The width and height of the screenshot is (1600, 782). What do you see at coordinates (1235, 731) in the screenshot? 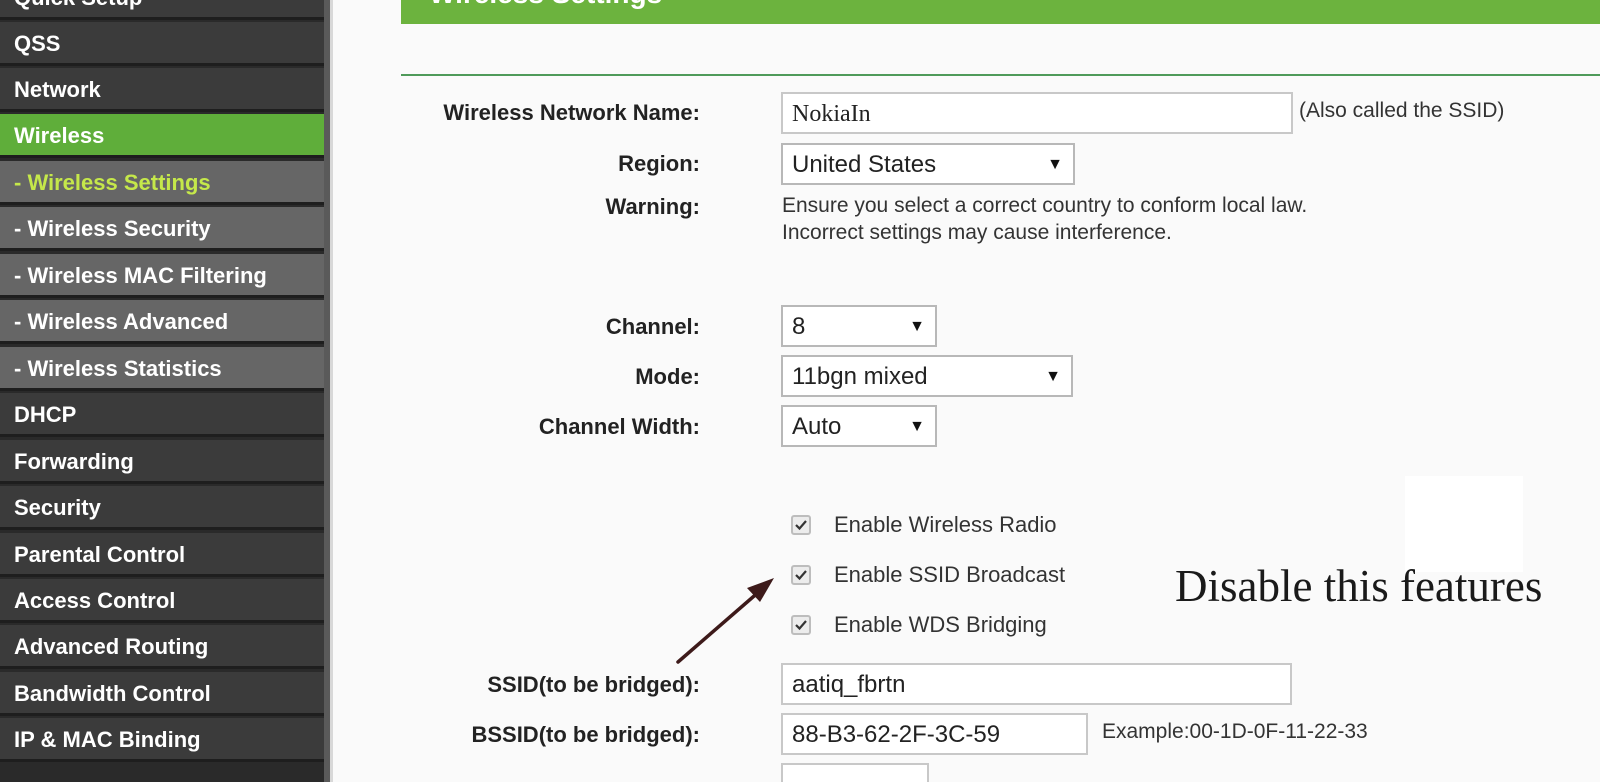
I see `bssid-example-hint: Example:00-1D-0F-11-22-33` at bounding box center [1235, 731].